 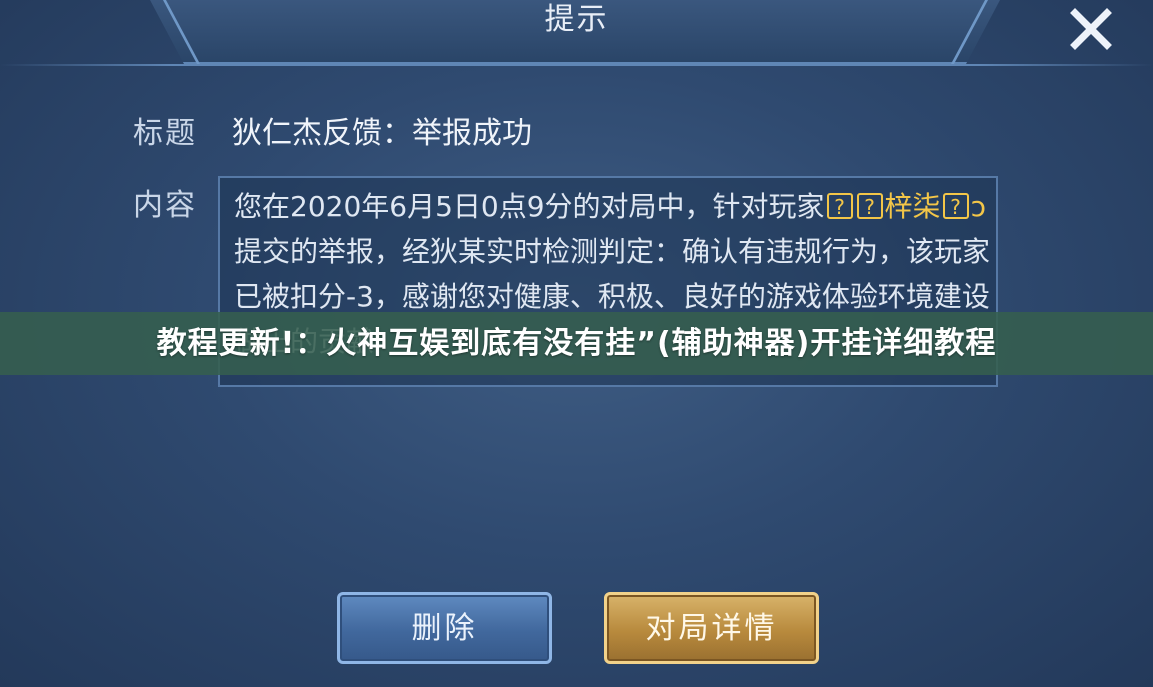 What do you see at coordinates (711, 628) in the screenshot?
I see `match-detail-button: 对局详情` at bounding box center [711, 628].